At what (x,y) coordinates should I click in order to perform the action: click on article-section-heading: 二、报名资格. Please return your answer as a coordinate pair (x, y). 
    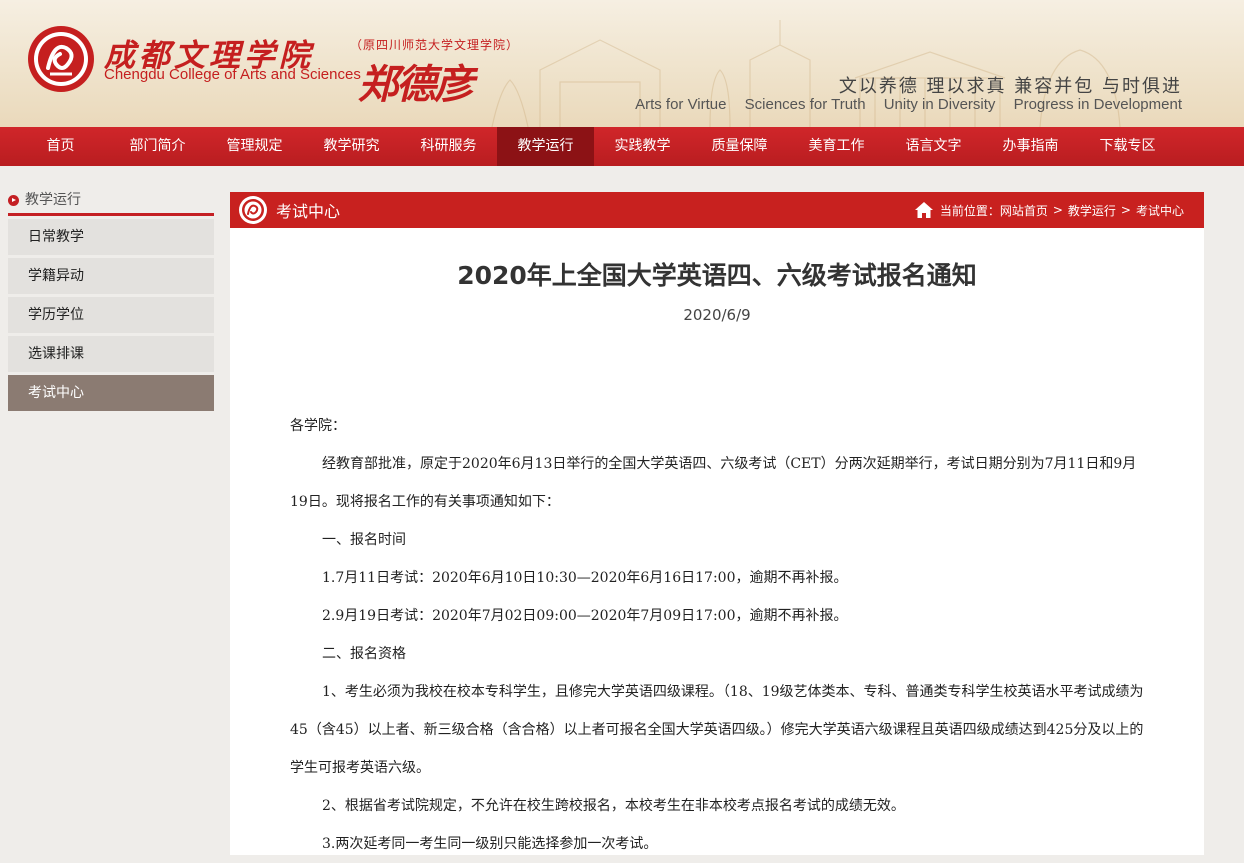
    Looking at the image, I should click on (364, 654).